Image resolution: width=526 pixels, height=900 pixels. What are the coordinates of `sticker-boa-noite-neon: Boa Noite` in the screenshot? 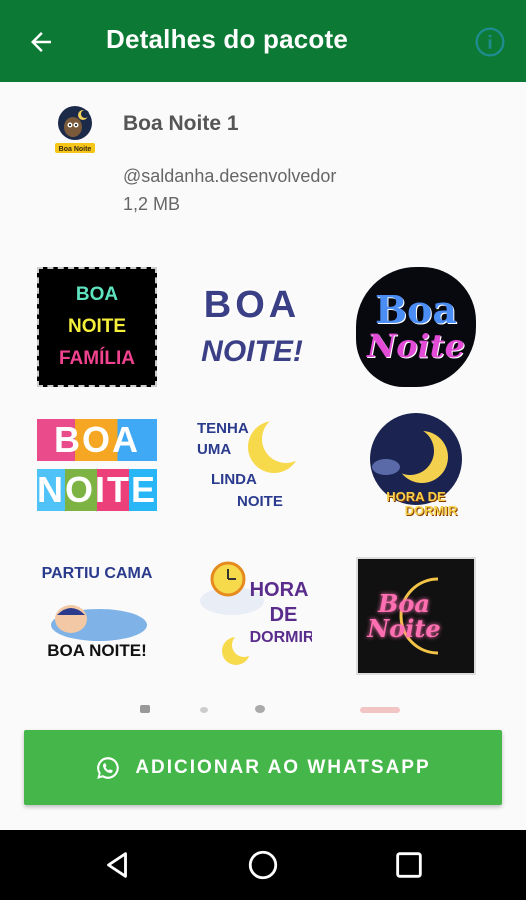 It's located at (416, 616).